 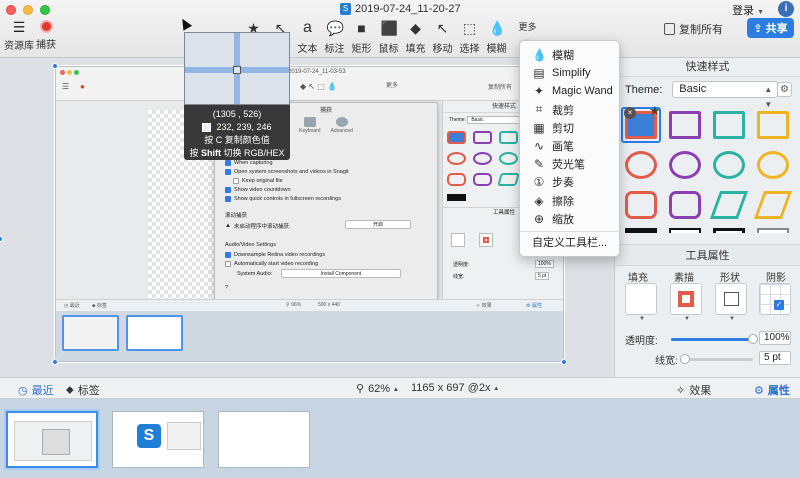 What do you see at coordinates (772, 390) in the screenshot?
I see `properties-button: ⚙ 属性` at bounding box center [772, 390].